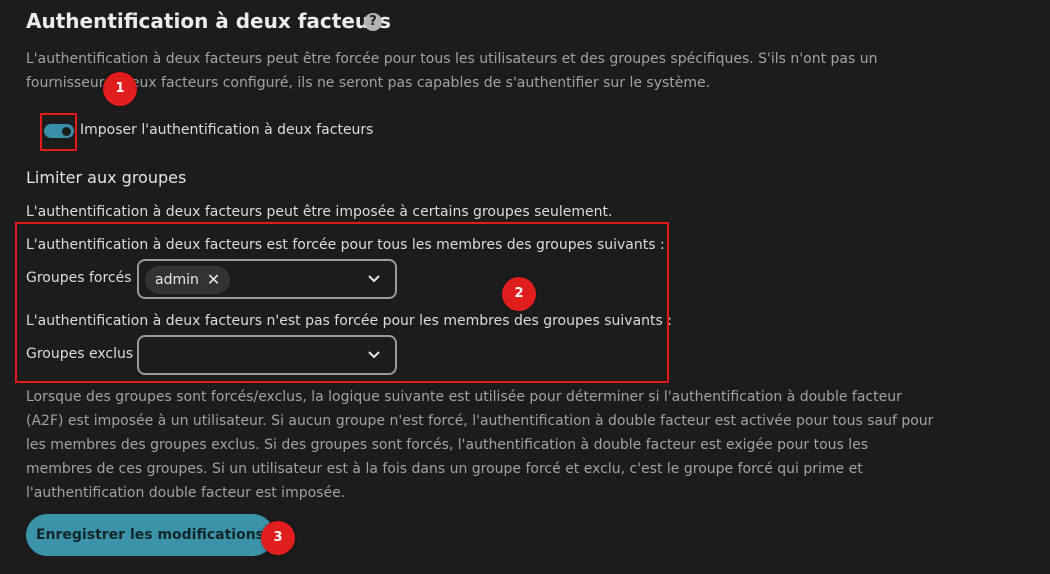 The image size is (1050, 574). I want to click on section-title: Authentification à deux facteurs, so click(208, 21).